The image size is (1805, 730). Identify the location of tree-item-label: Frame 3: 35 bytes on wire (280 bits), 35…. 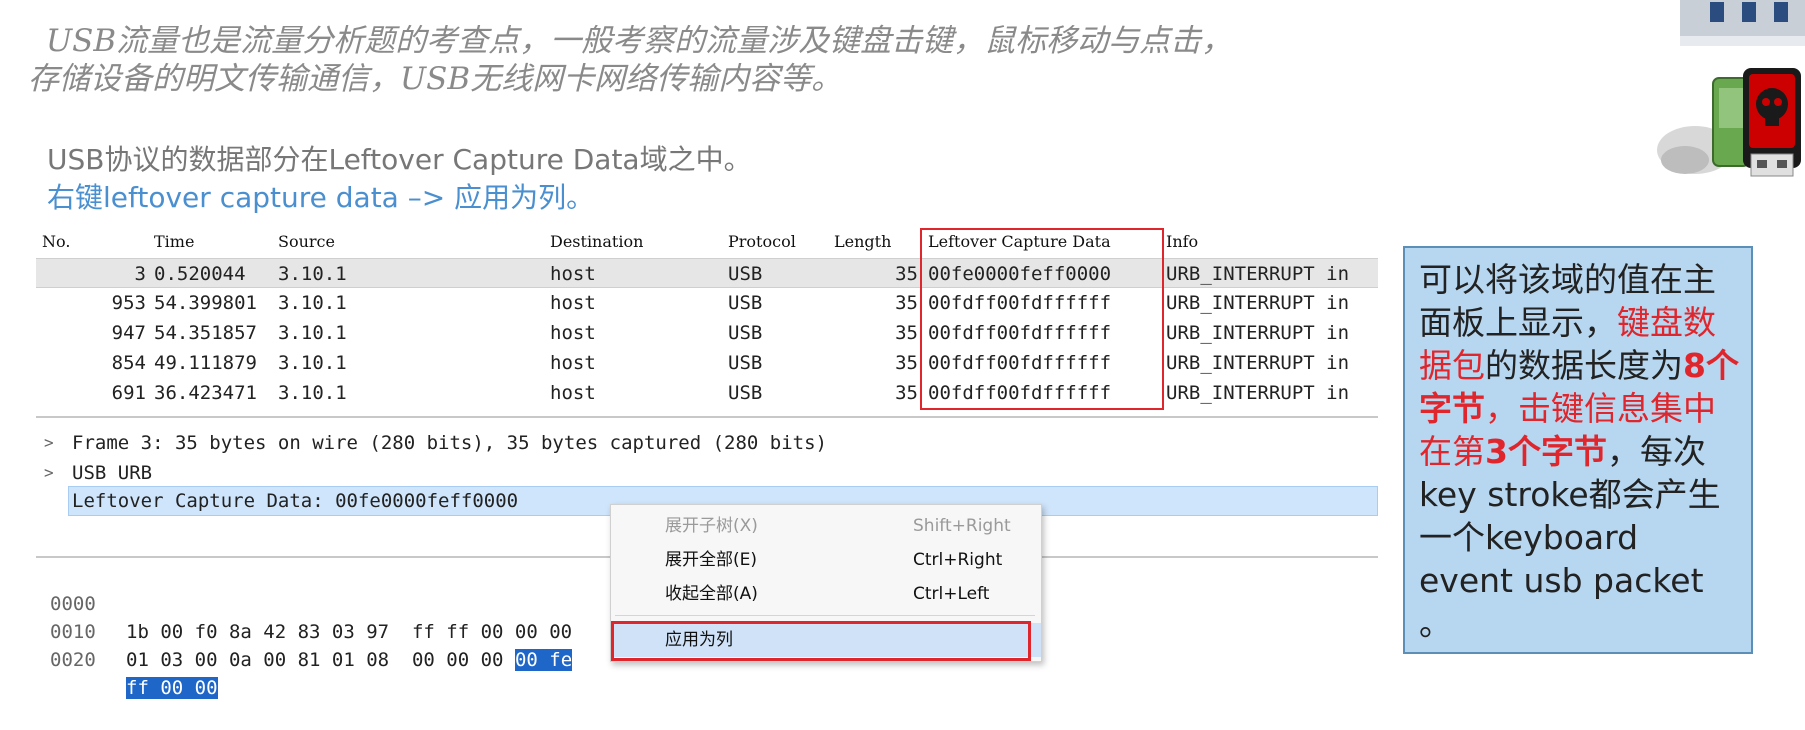
(449, 443).